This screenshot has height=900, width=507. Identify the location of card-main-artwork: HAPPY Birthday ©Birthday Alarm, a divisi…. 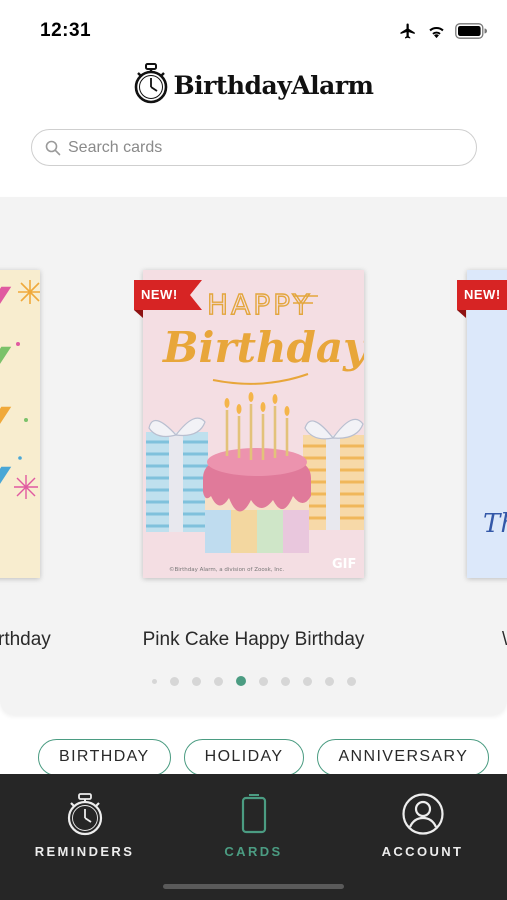
(253, 424).